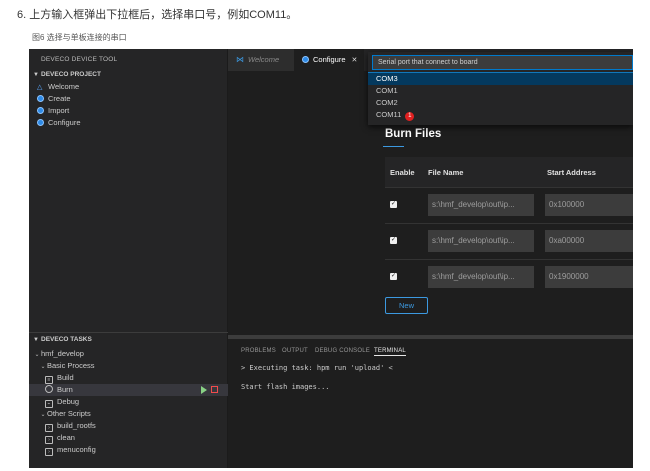  What do you see at coordinates (589, 241) in the screenshot?
I see `start-address-input: 0xa00000` at bounding box center [589, 241].